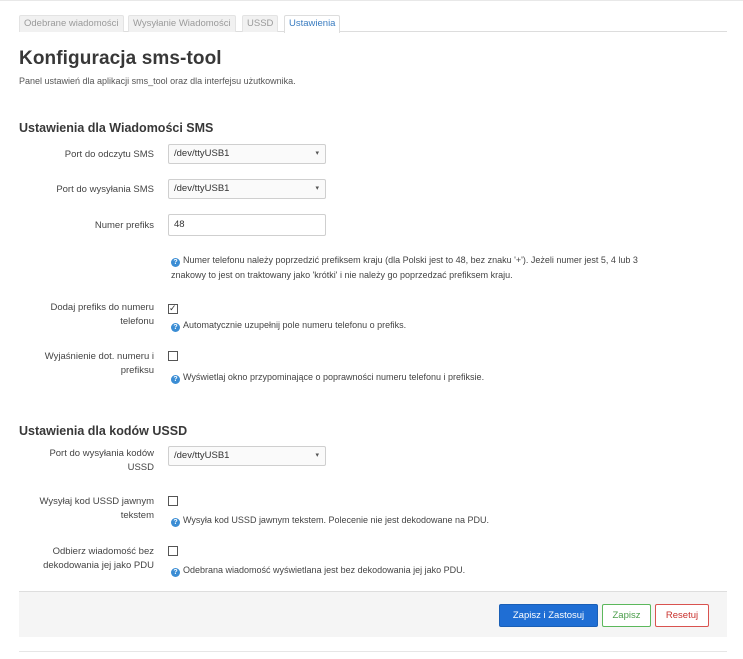 The image size is (743, 659). I want to click on explain-label-line1: Wyjaśnienie dot. numeru i, so click(99, 356).